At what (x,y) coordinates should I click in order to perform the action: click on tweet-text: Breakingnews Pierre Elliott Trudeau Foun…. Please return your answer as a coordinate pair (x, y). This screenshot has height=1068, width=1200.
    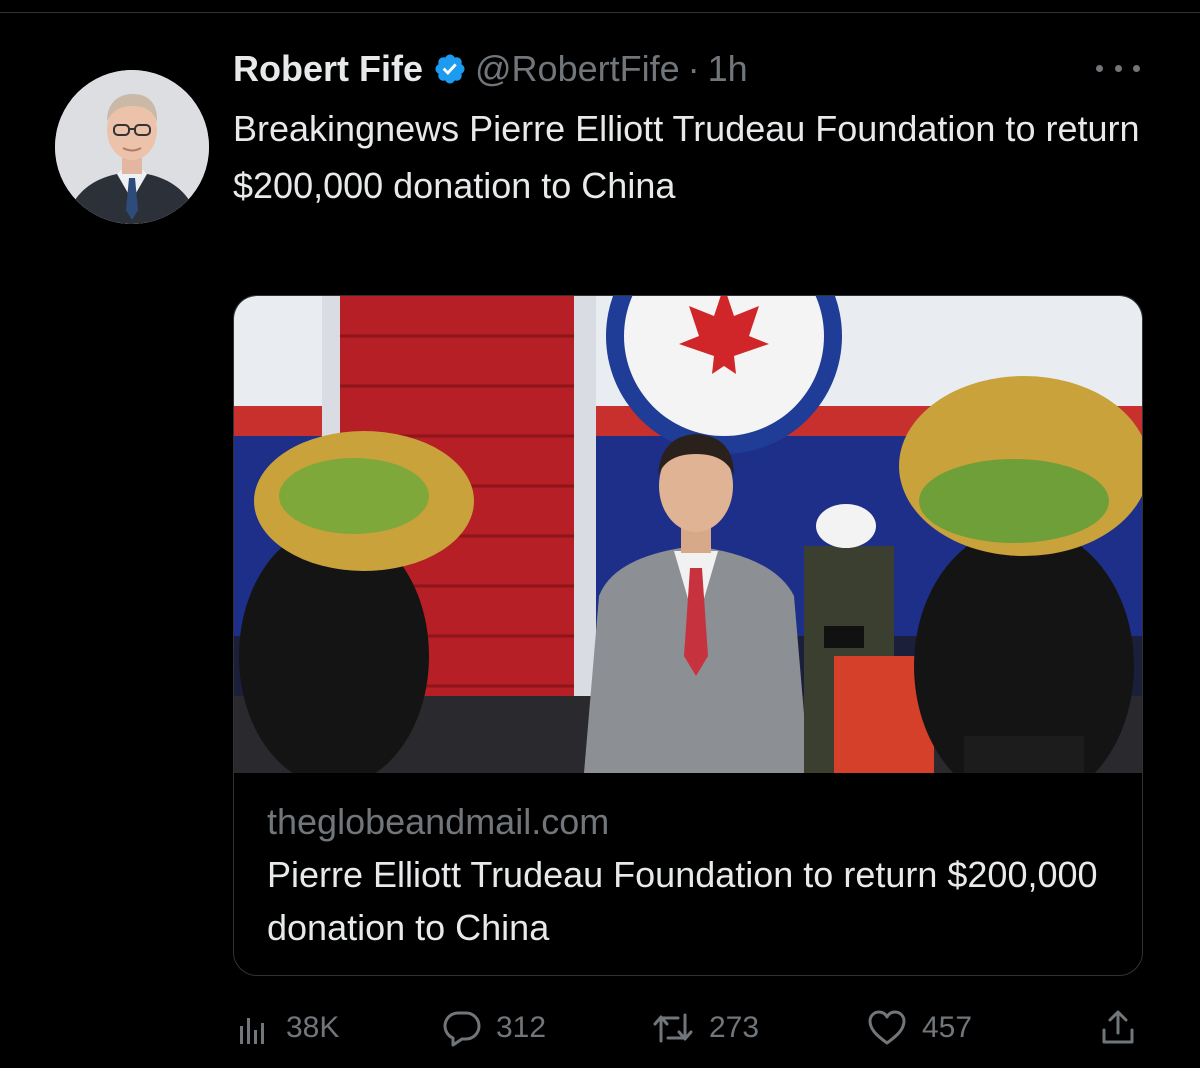
    Looking at the image, I should click on (686, 157).